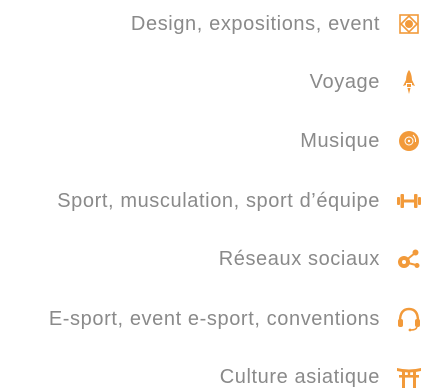 The width and height of the screenshot is (438, 391). I want to click on list-item: Design, expositions, event, so click(219, 24).